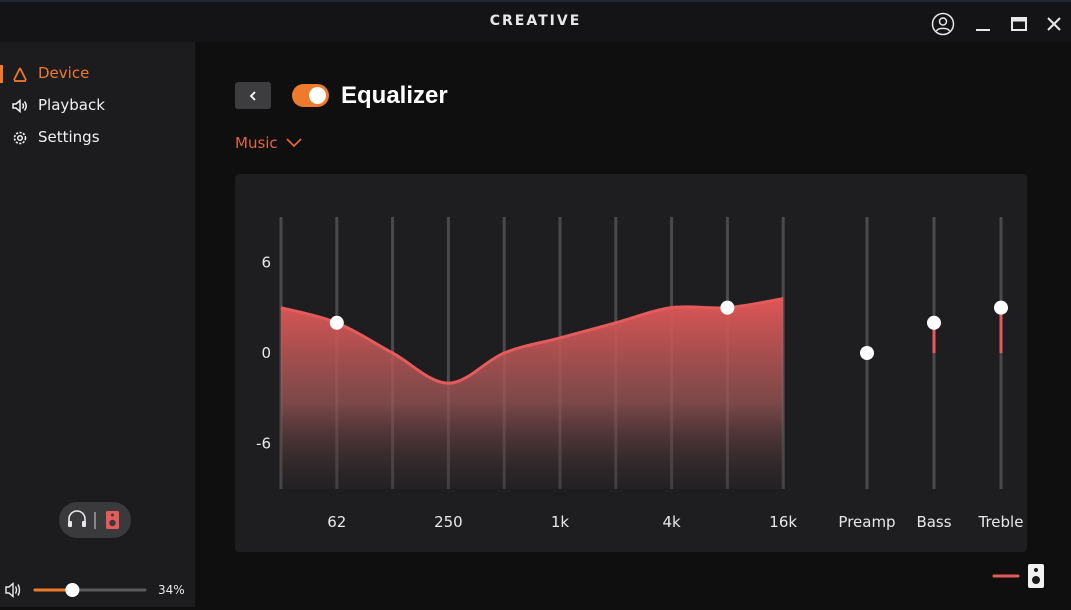 The width and height of the screenshot is (1071, 610). I want to click on slider-label: Preamp, so click(866, 522).